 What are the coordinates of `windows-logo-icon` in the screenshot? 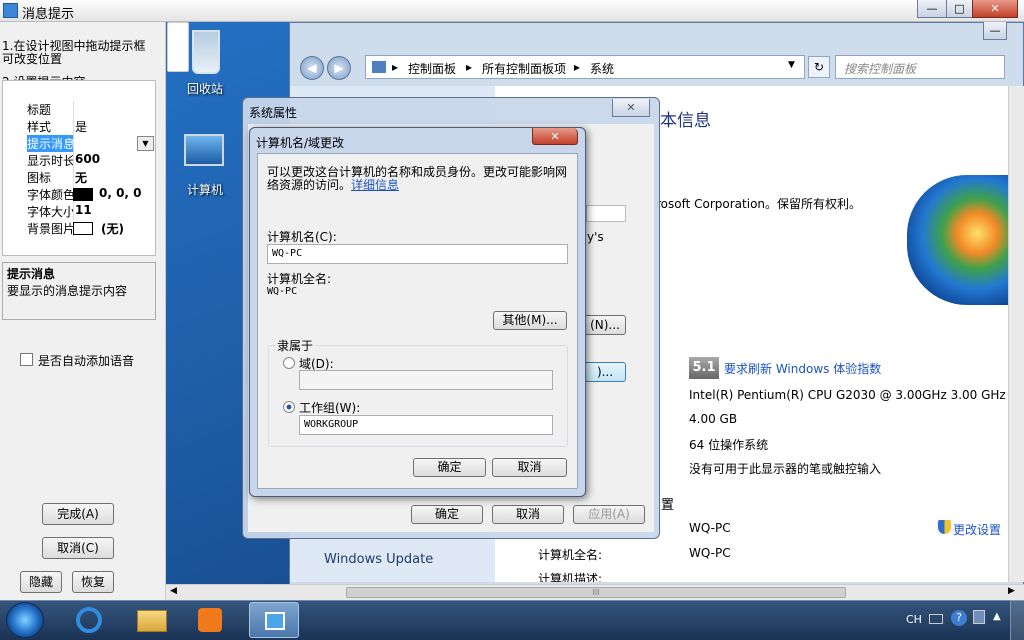 It's located at (965, 240).